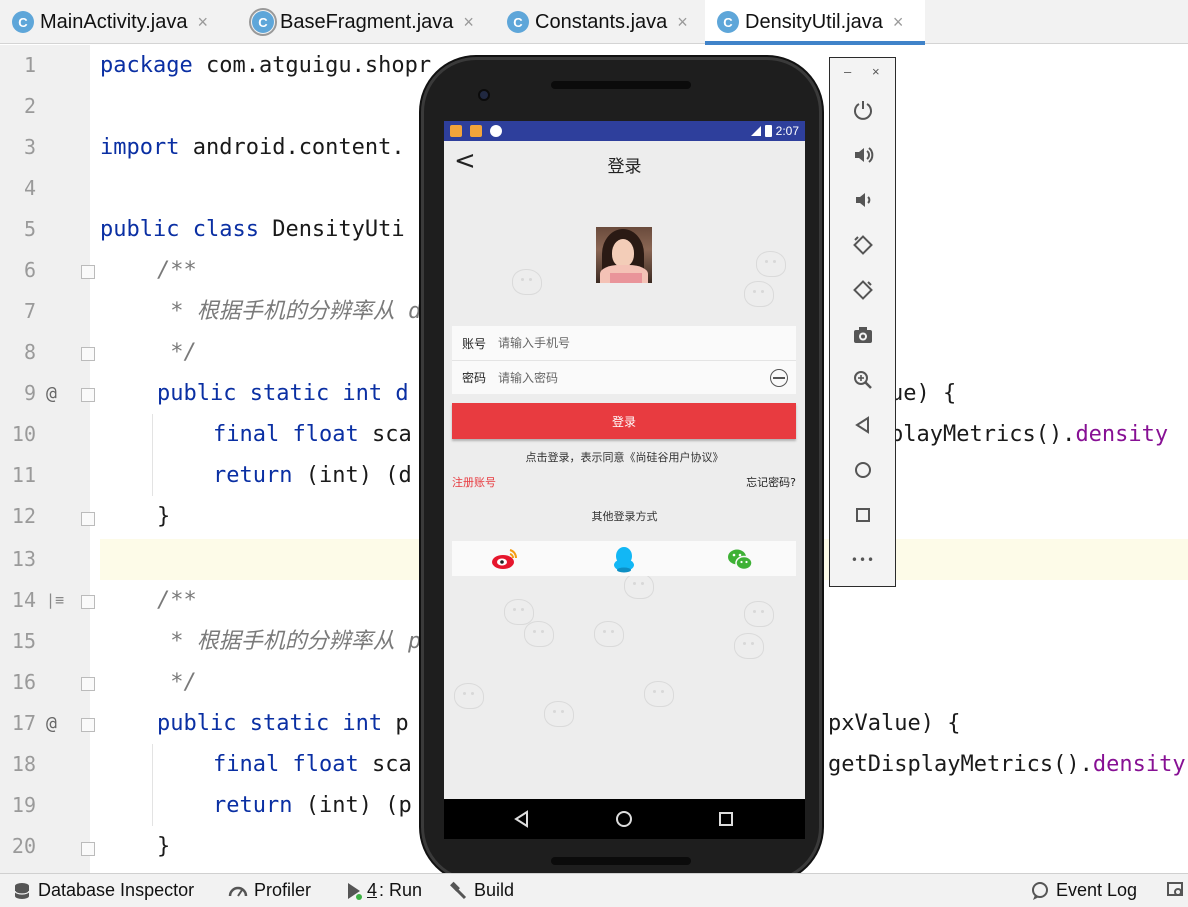 The image size is (1188, 907). Describe the element at coordinates (474, 482) in the screenshot. I see `register-link: 注册账号` at that location.